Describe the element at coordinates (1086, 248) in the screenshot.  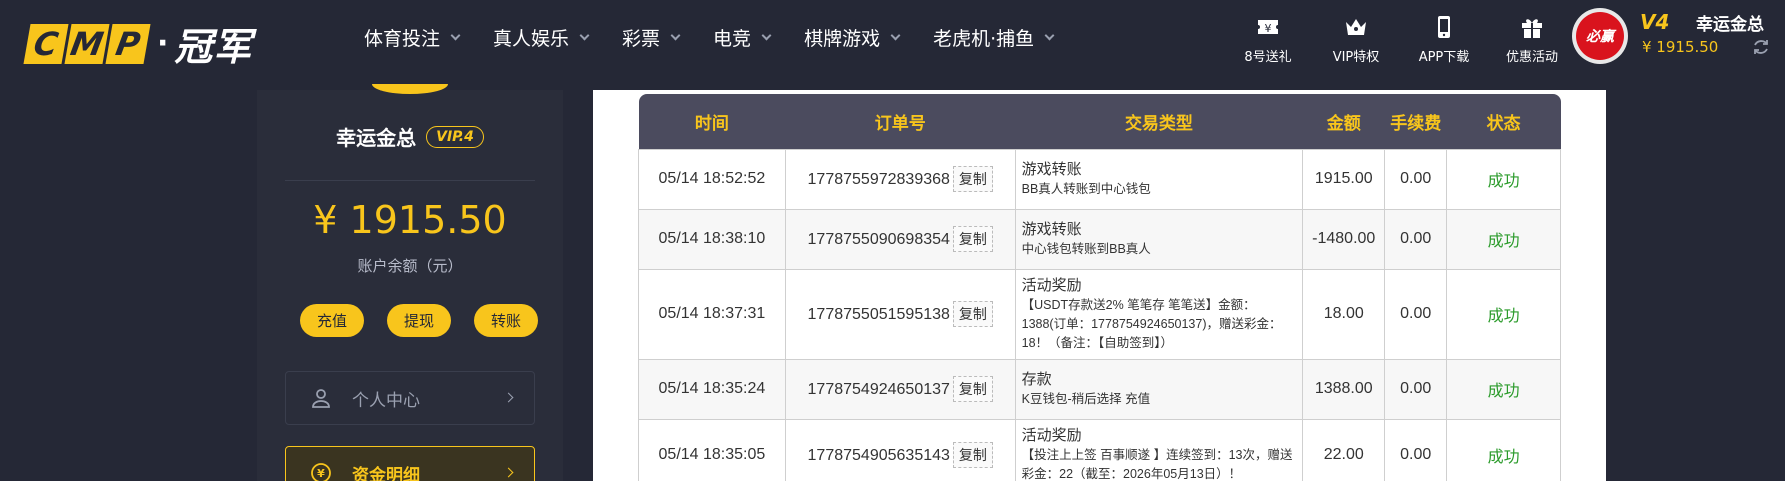
I see `type-desc: 中心钱包转账到BB真人` at that location.